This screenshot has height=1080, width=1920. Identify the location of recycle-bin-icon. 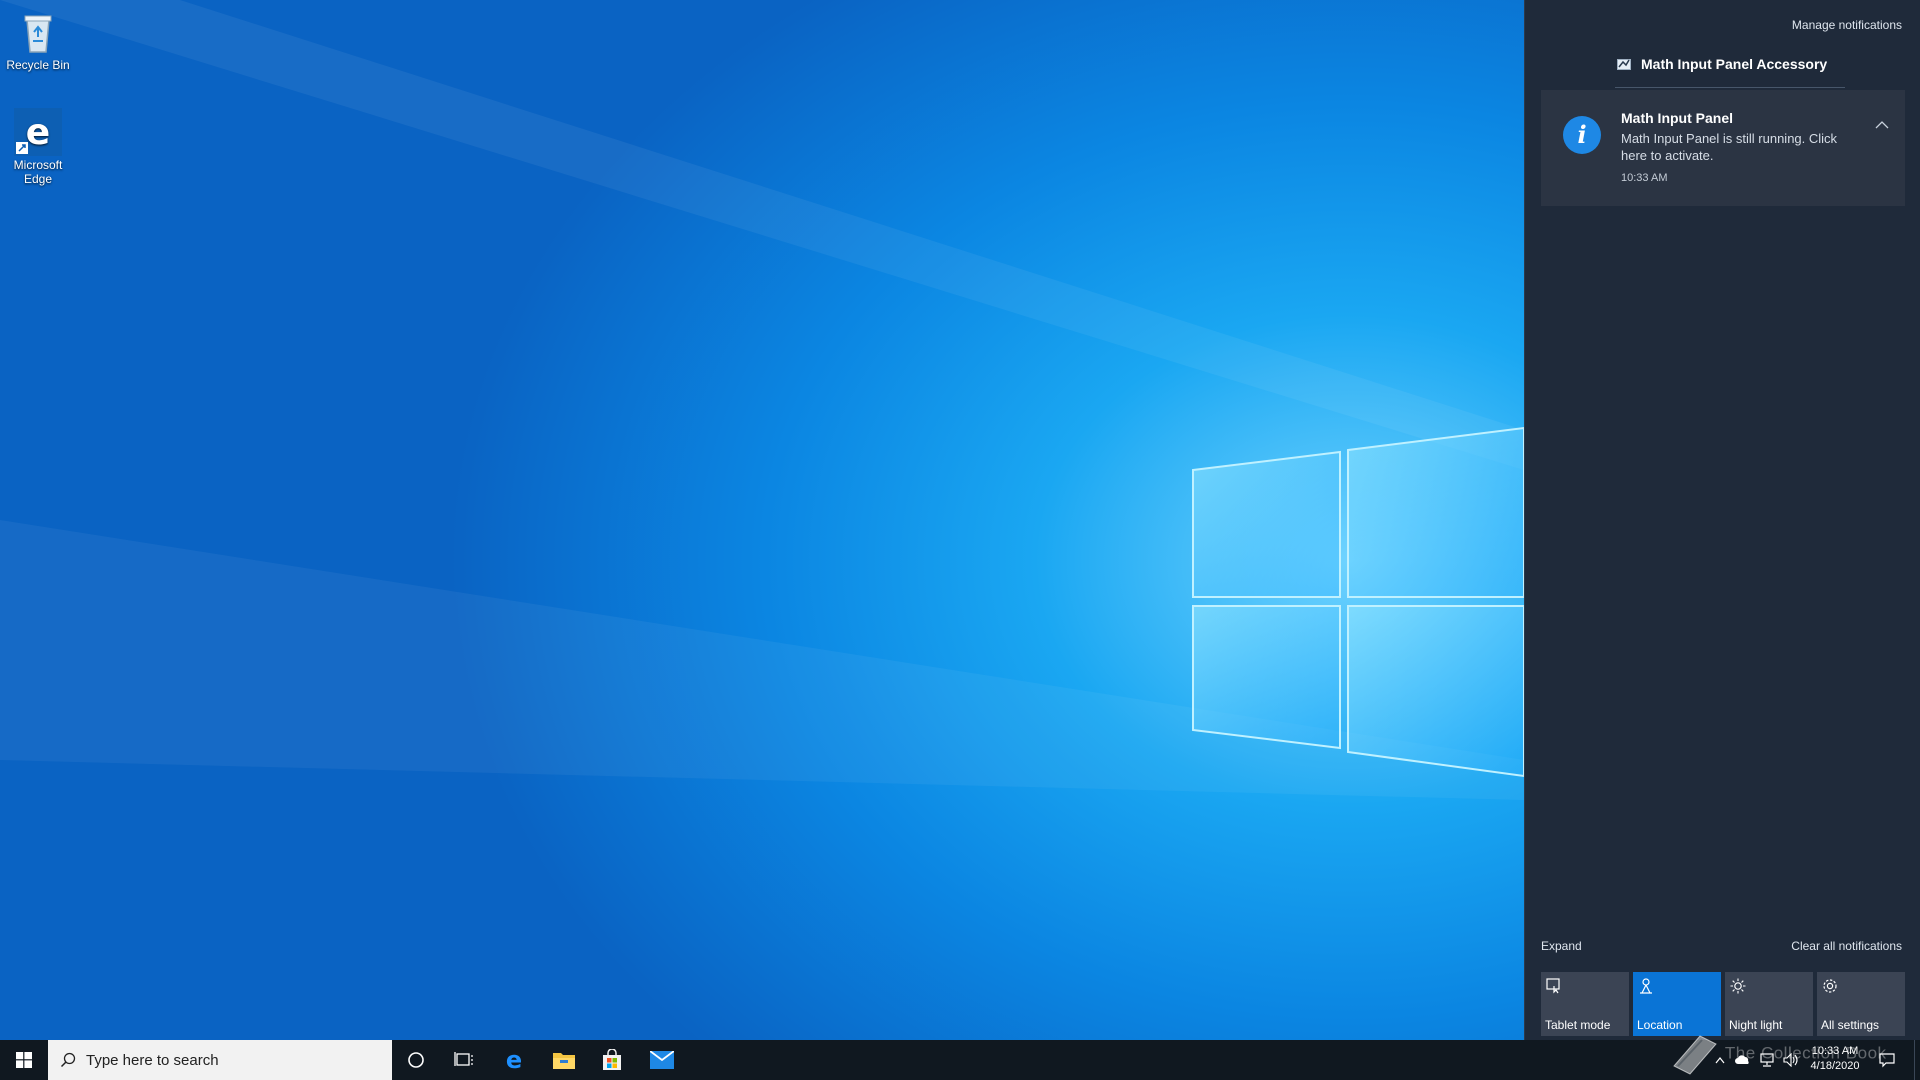
(38, 34).